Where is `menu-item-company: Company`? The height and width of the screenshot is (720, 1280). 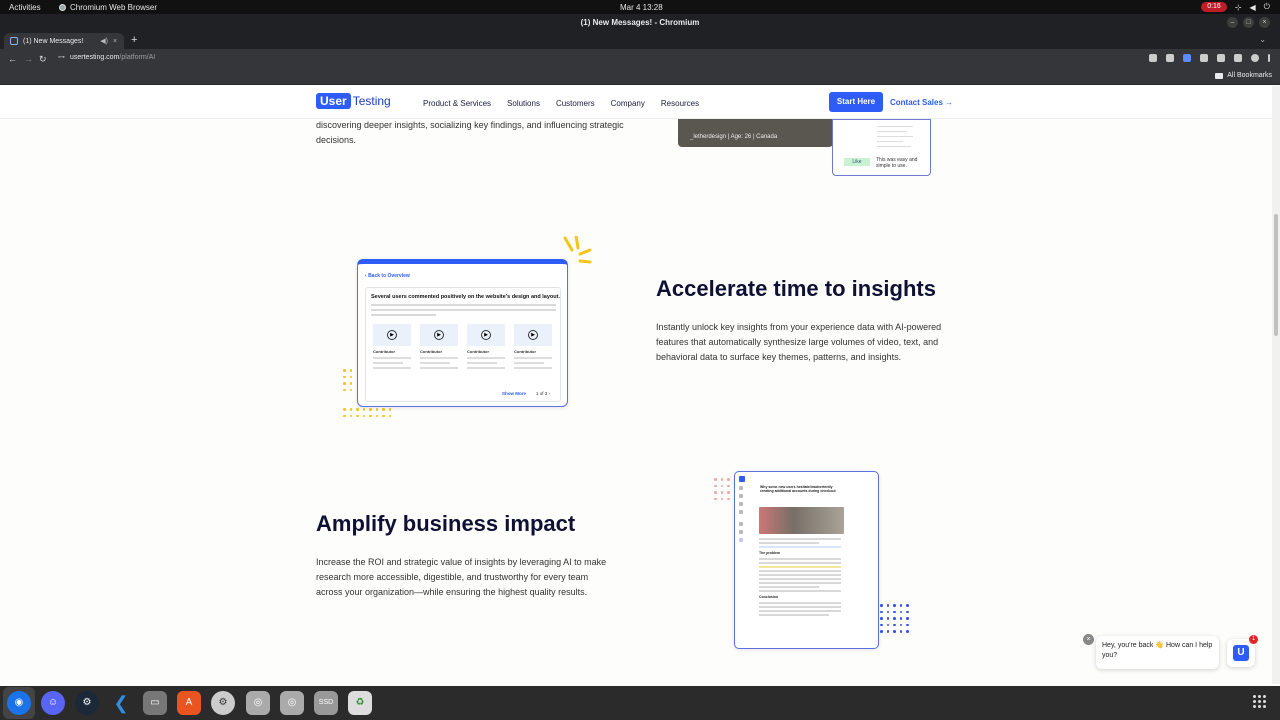 menu-item-company: Company is located at coordinates (628, 103).